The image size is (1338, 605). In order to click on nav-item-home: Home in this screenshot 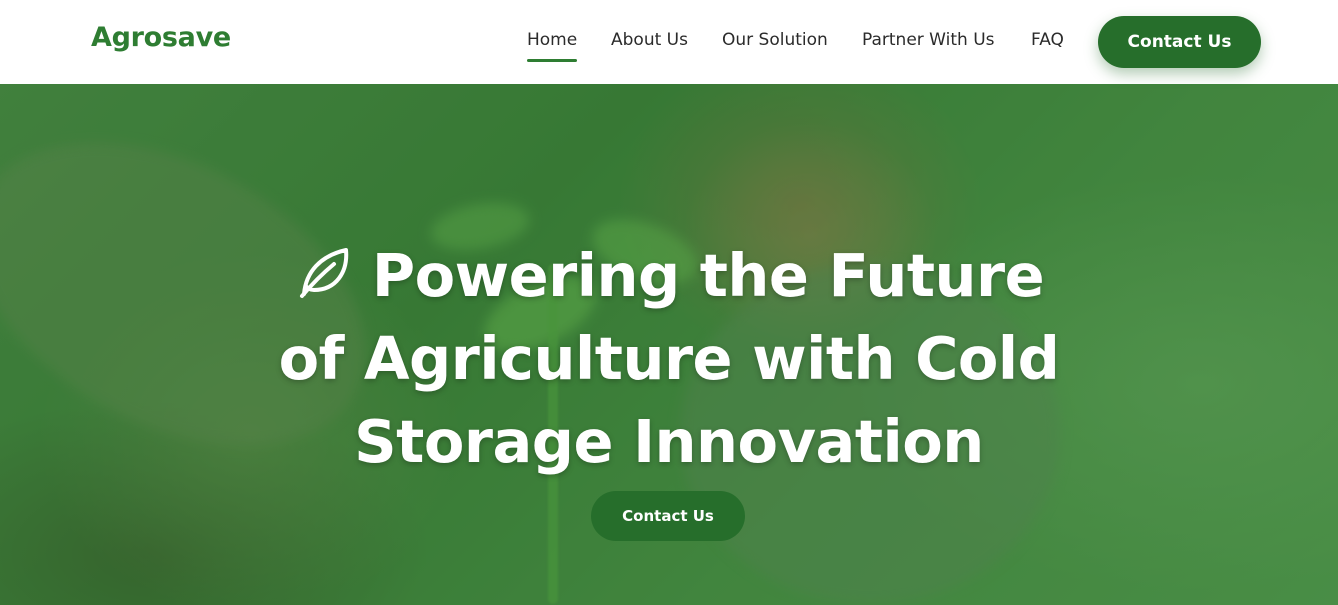, I will do `click(552, 46)`.